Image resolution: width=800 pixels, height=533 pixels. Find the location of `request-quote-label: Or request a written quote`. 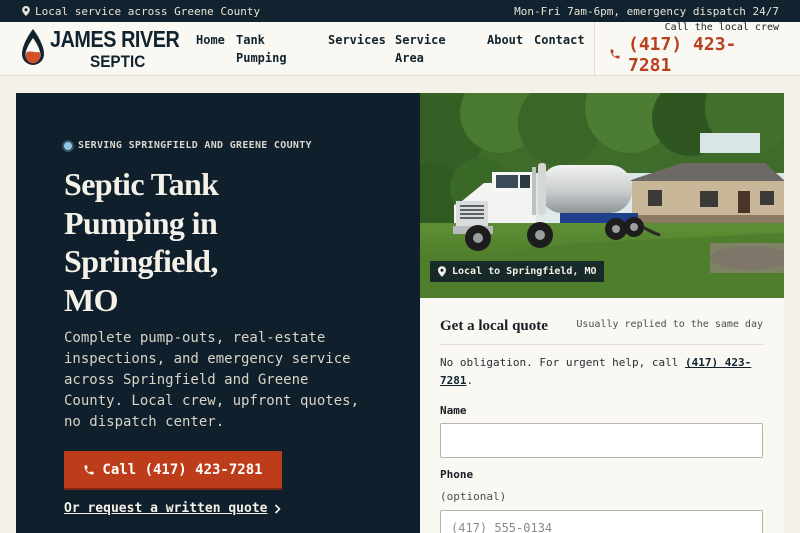

request-quote-label: Or request a written quote is located at coordinates (166, 508).